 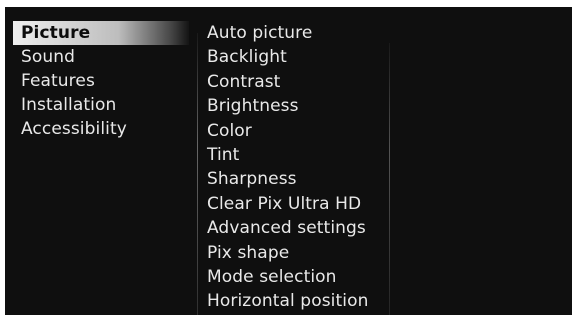 I want to click on submenu-item-sharpness: Sharpness, so click(x=302, y=179).